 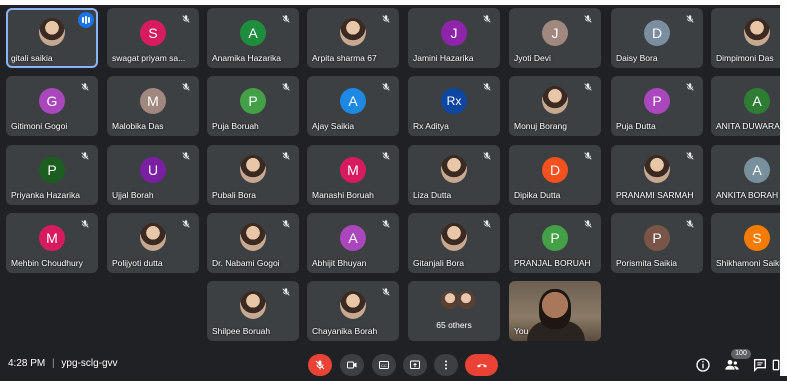 What do you see at coordinates (749, 106) in the screenshot?
I see `participant-tile: A ANITA DUWARAH` at bounding box center [749, 106].